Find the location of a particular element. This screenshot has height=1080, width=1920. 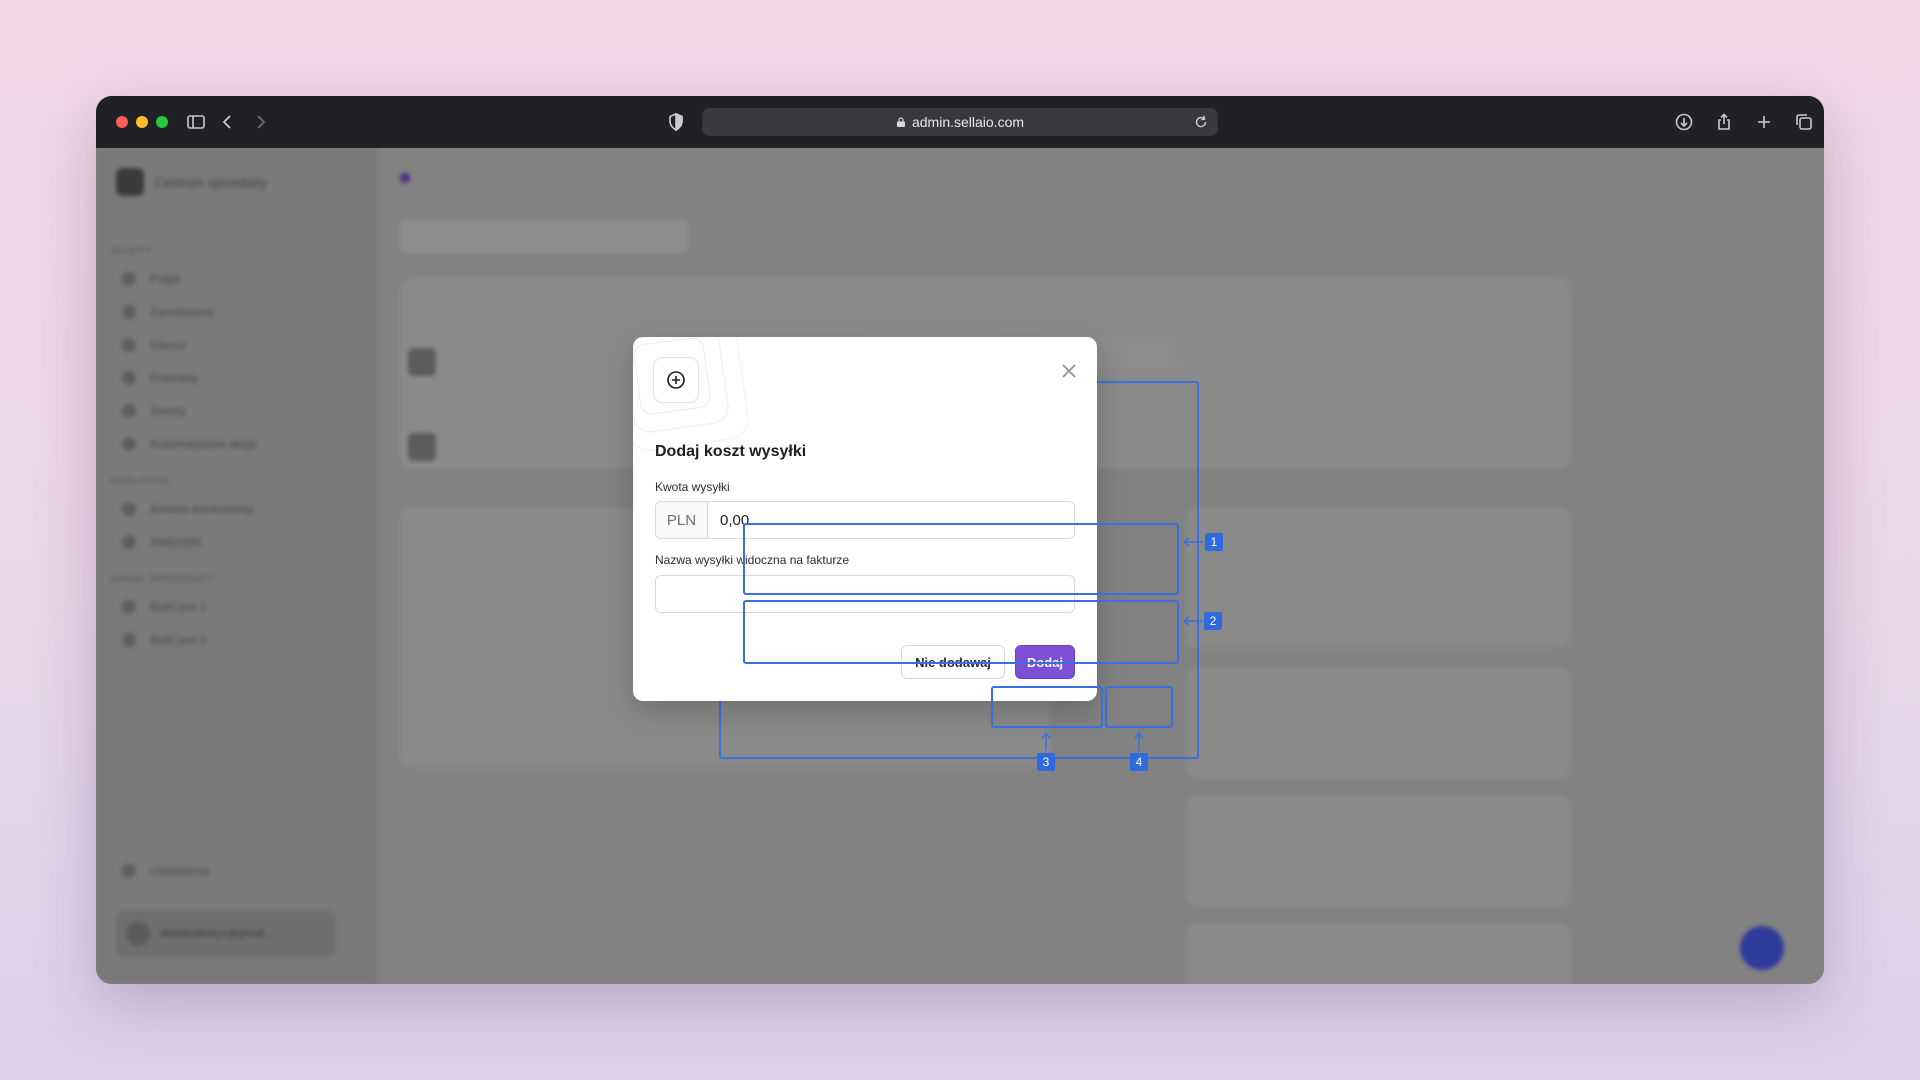

sidebar-item-label: Analiza konkurencji is located at coordinates (202, 509).